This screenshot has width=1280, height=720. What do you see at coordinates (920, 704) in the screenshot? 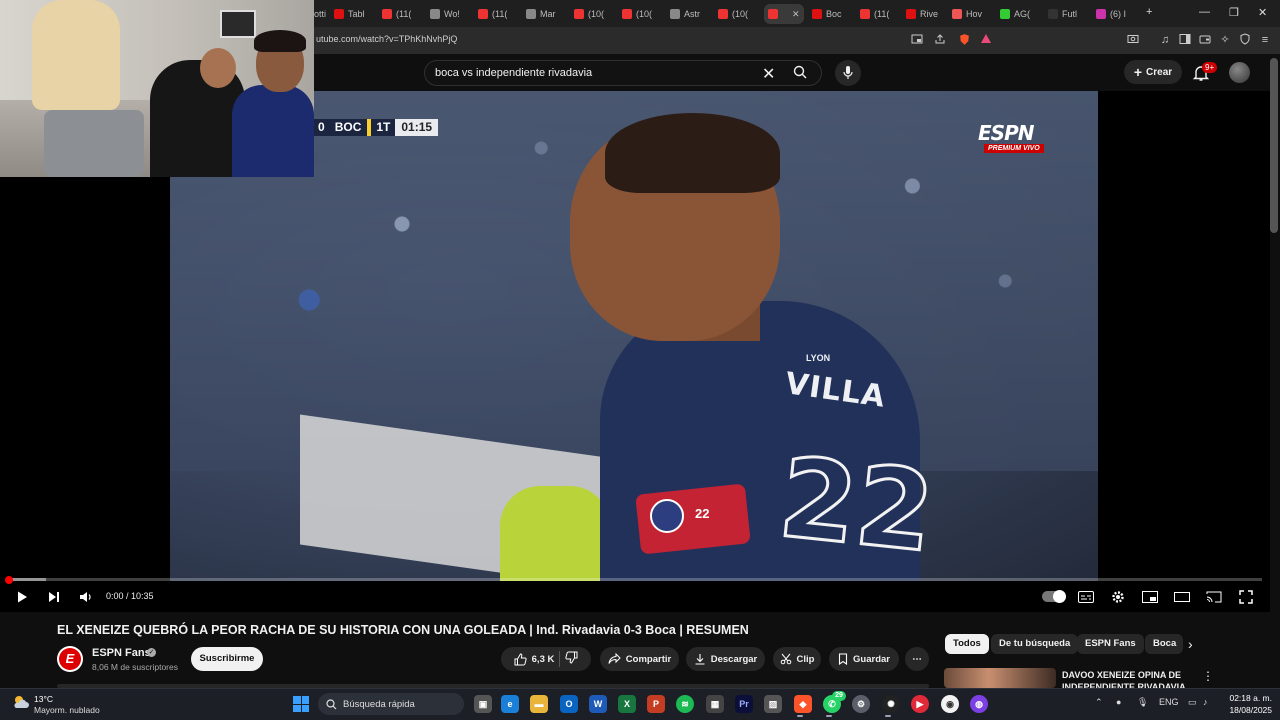
I see `media-player-icon: ▶` at bounding box center [920, 704].